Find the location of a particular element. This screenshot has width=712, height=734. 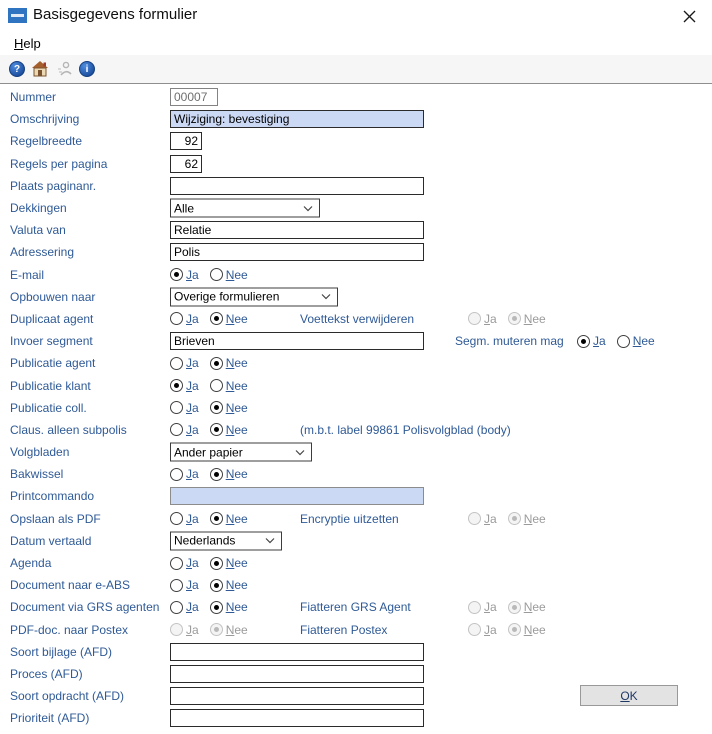

datum-vertaald-select: Nederlands is located at coordinates (226, 541).